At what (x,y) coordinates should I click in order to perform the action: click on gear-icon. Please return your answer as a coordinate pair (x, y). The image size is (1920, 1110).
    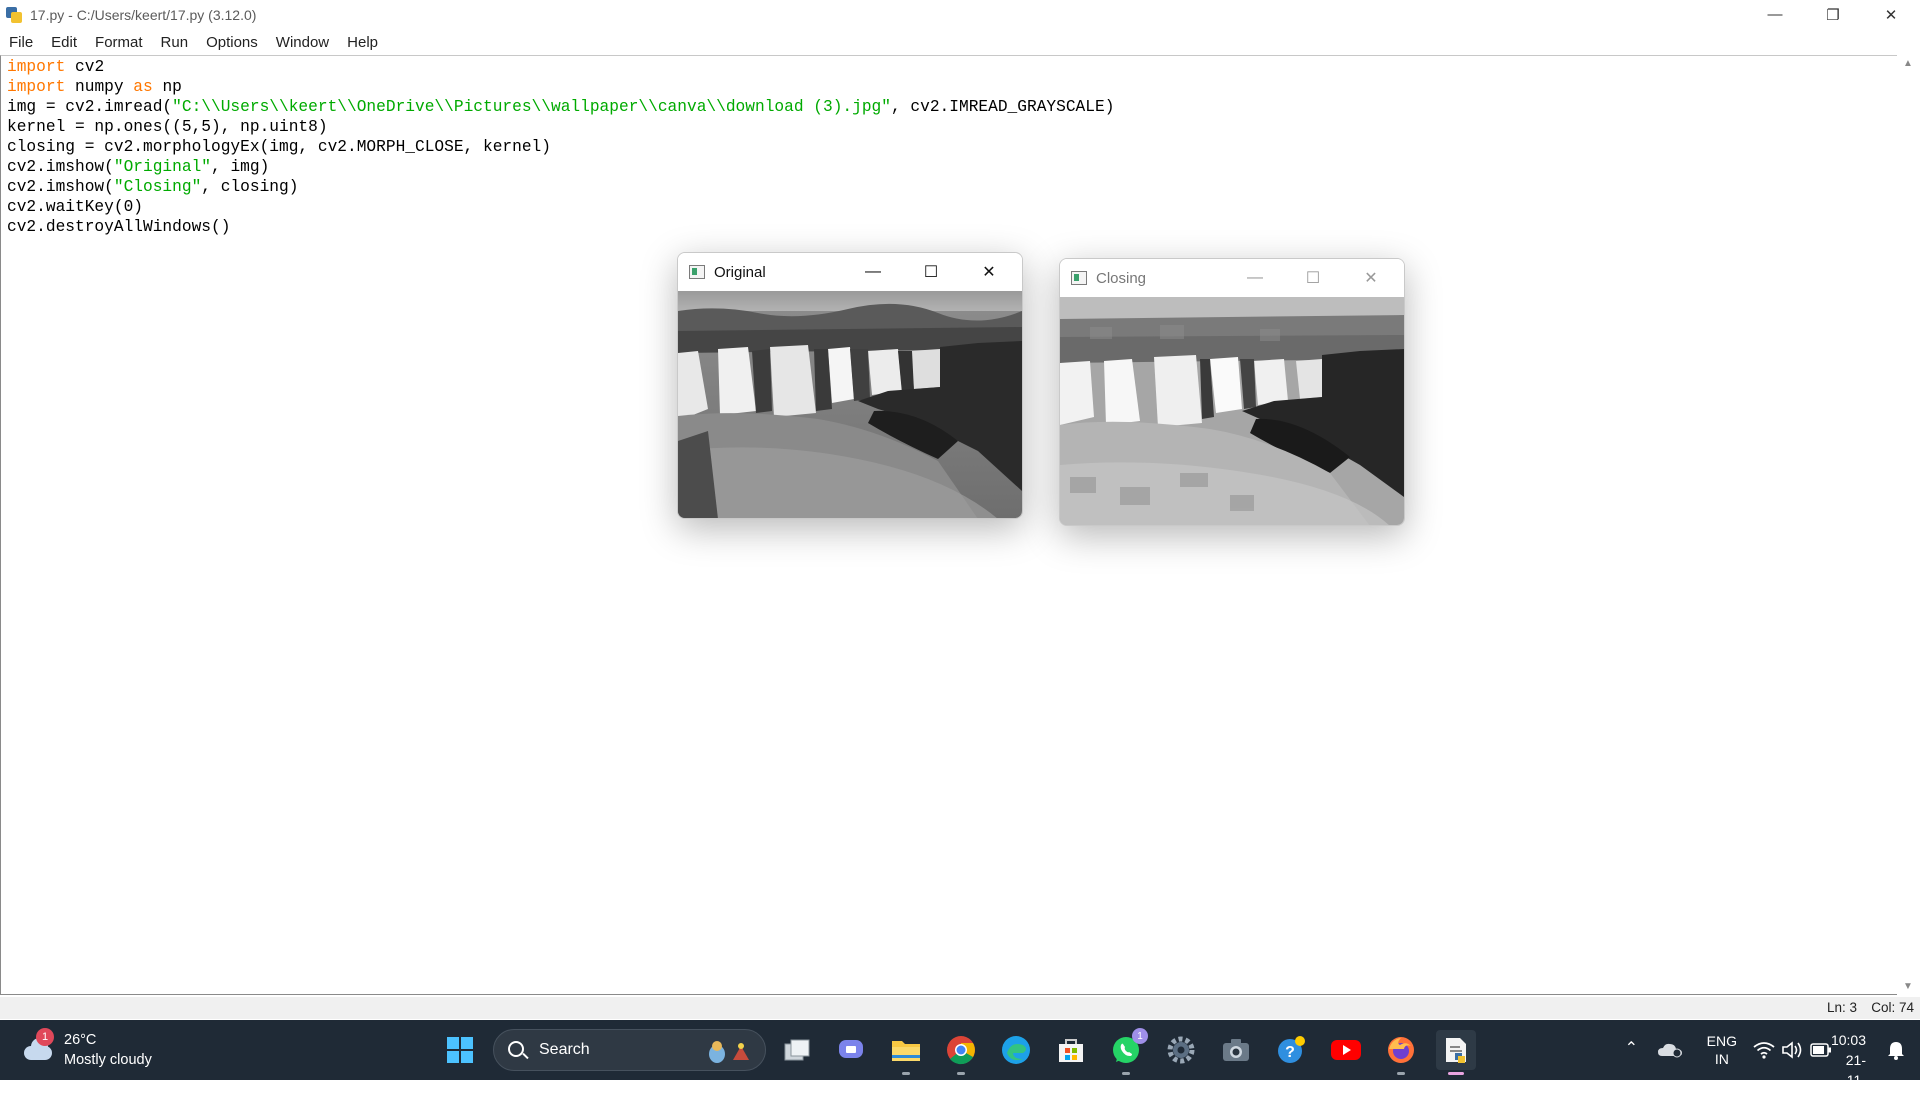
    Looking at the image, I should click on (1181, 1050).